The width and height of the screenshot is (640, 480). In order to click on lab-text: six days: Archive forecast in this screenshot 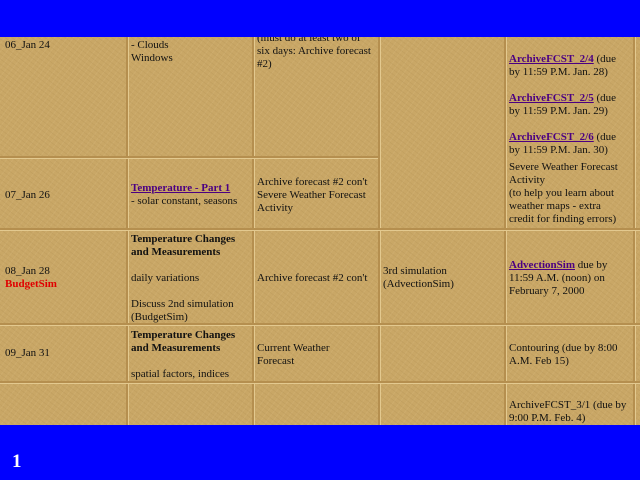, I will do `click(314, 51)`.